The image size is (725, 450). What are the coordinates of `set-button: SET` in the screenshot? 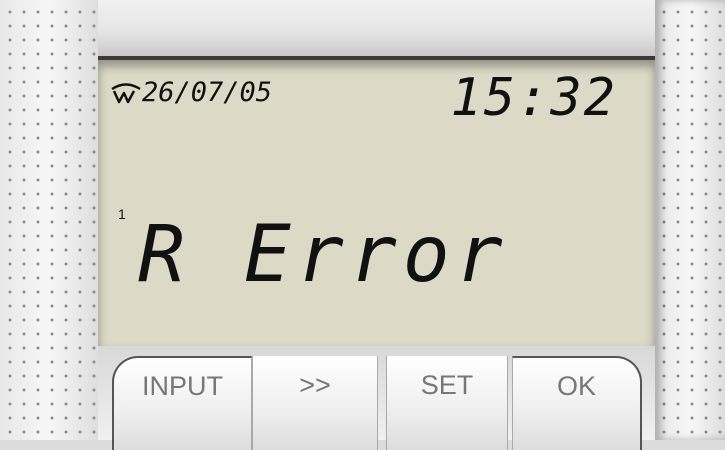 It's located at (447, 403).